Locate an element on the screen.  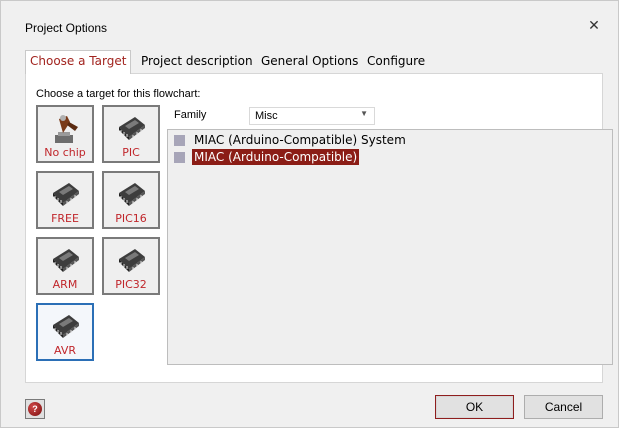
no-chip-icon is located at coordinates (66, 129).